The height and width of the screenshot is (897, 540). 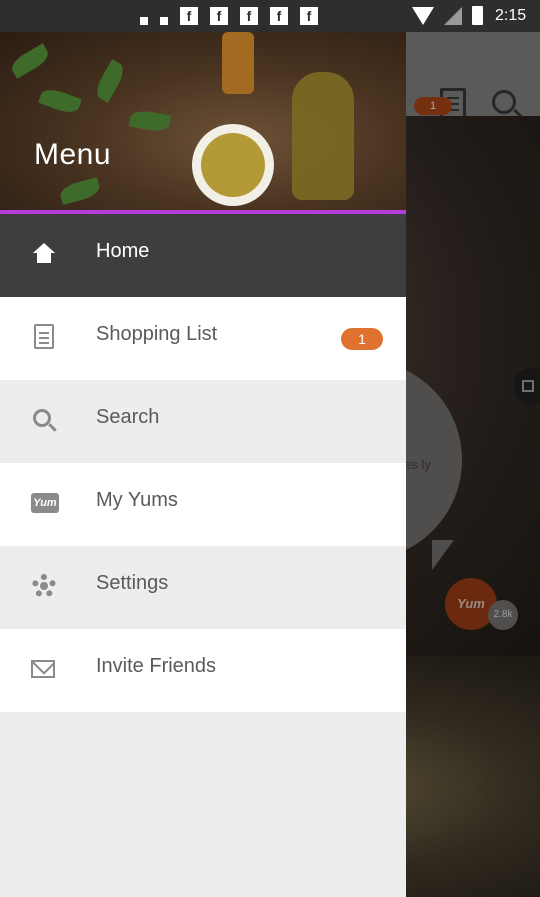 What do you see at coordinates (123, 251) in the screenshot?
I see `menu-item-label: Home` at bounding box center [123, 251].